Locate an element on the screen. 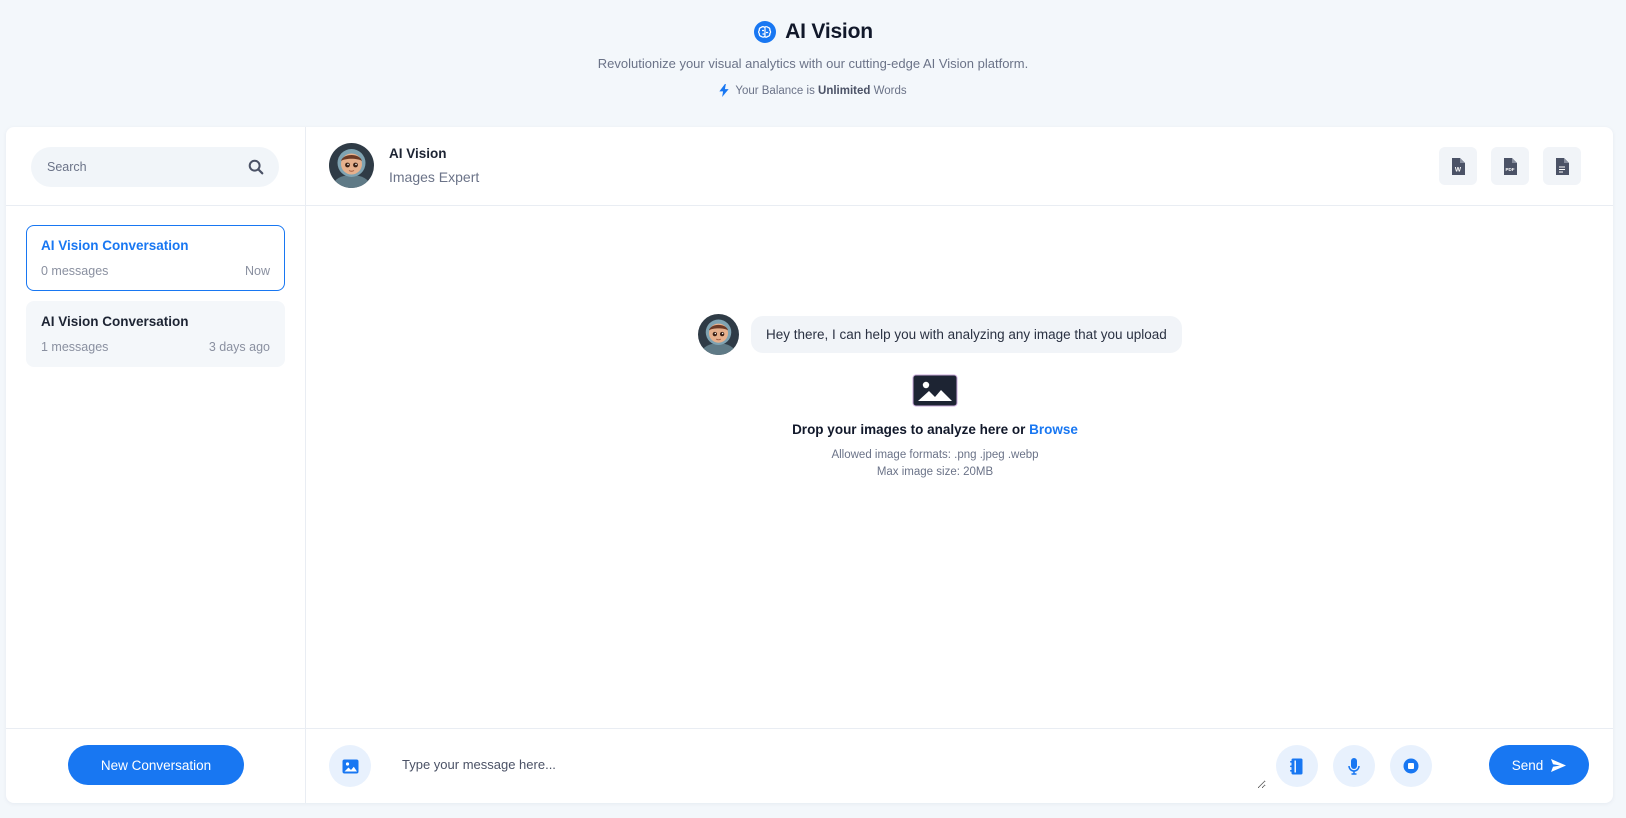 Image resolution: width=1626 pixels, height=818 pixels. notebook-icon is located at coordinates (1296, 766).